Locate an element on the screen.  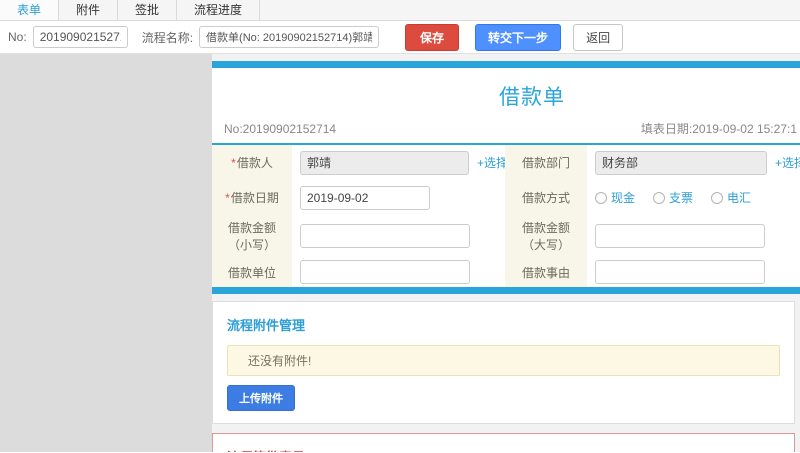
amount-uppercase-input is located at coordinates (680, 236).